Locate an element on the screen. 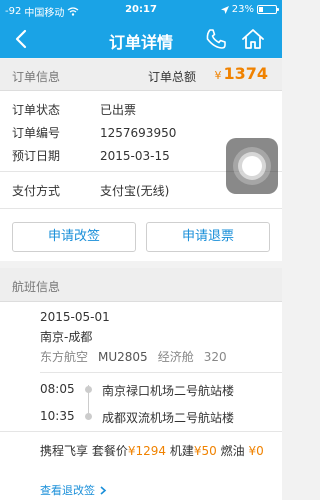 The width and height of the screenshot is (320, 500). cabin-class: 经济舱 is located at coordinates (175, 357).